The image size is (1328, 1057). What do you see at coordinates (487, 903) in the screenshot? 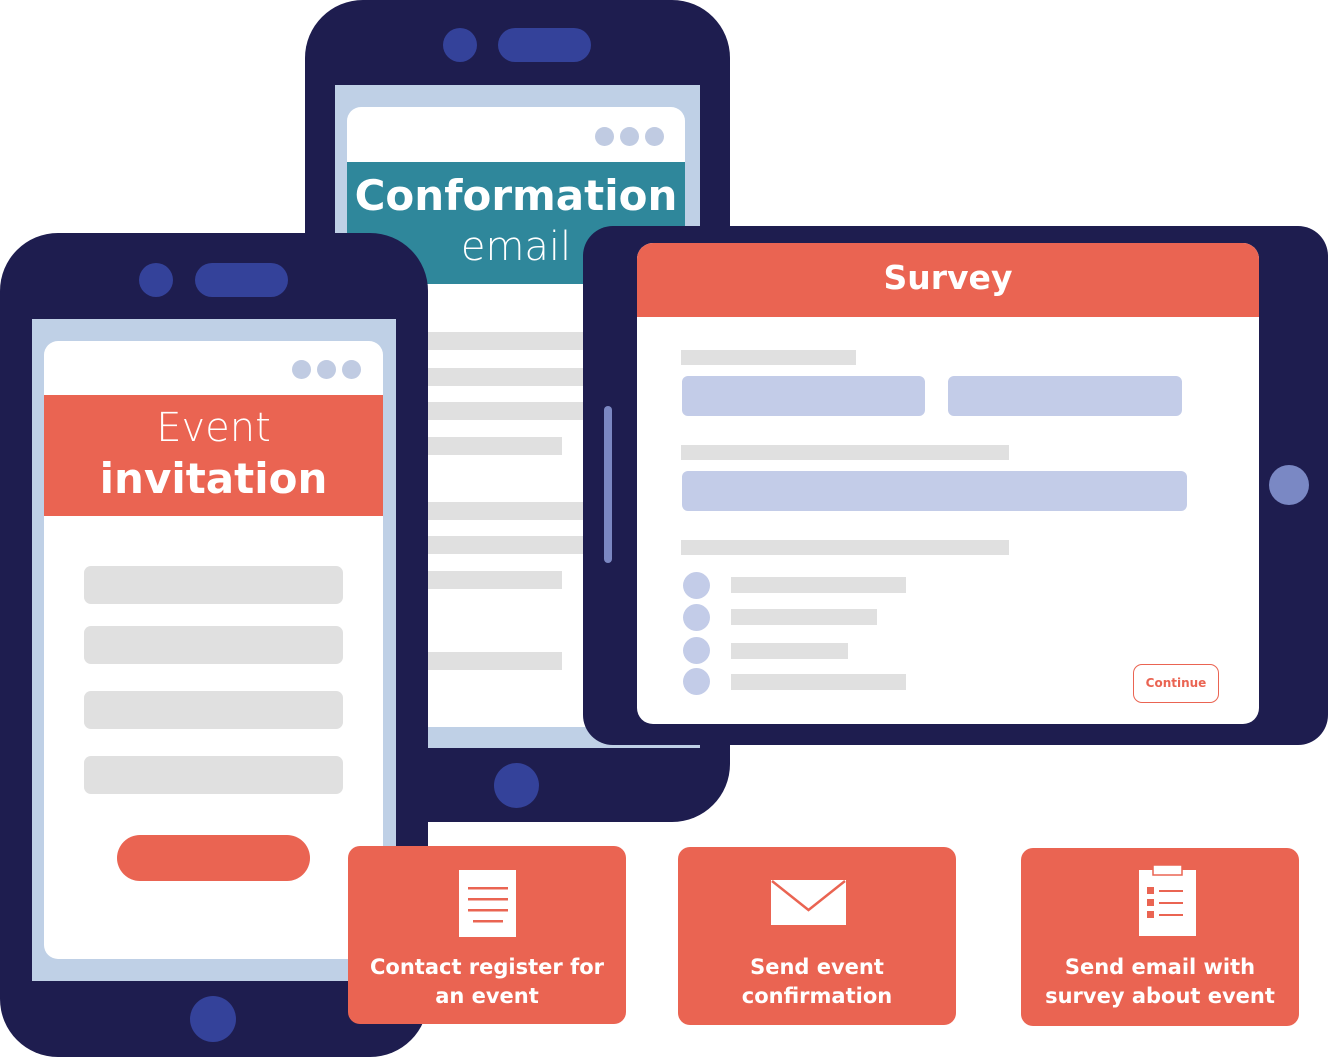
I see `document-icon` at bounding box center [487, 903].